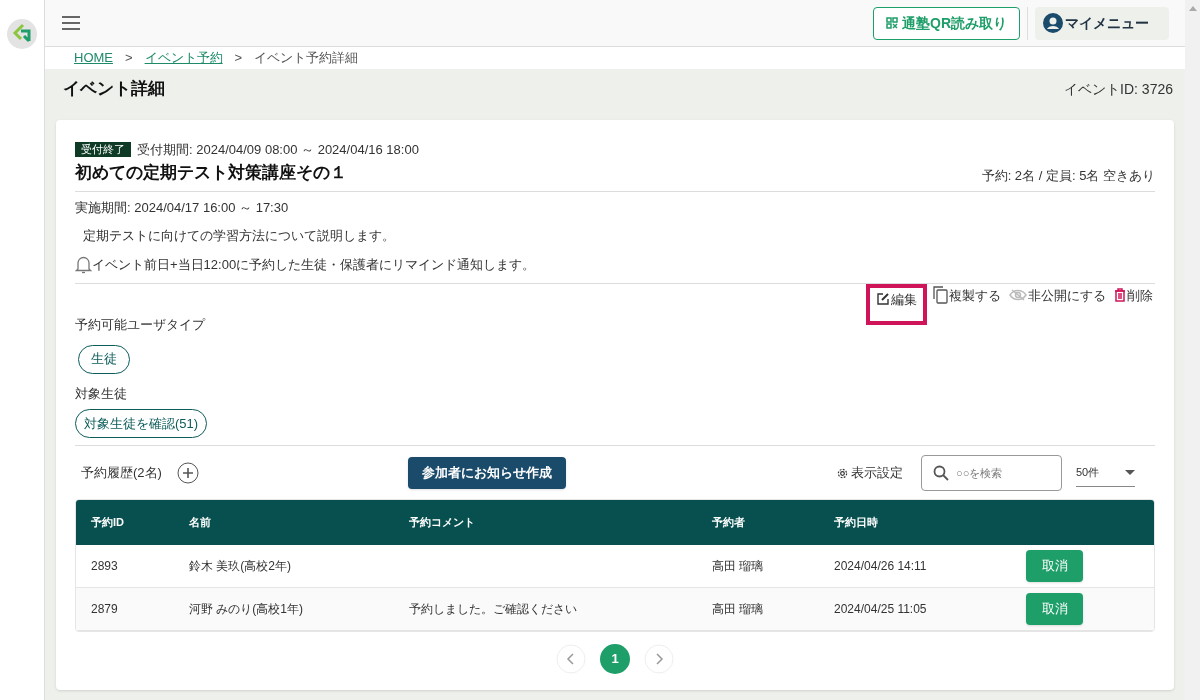  What do you see at coordinates (856, 523) in the screenshot?
I see `column-header: 予約日時` at bounding box center [856, 523].